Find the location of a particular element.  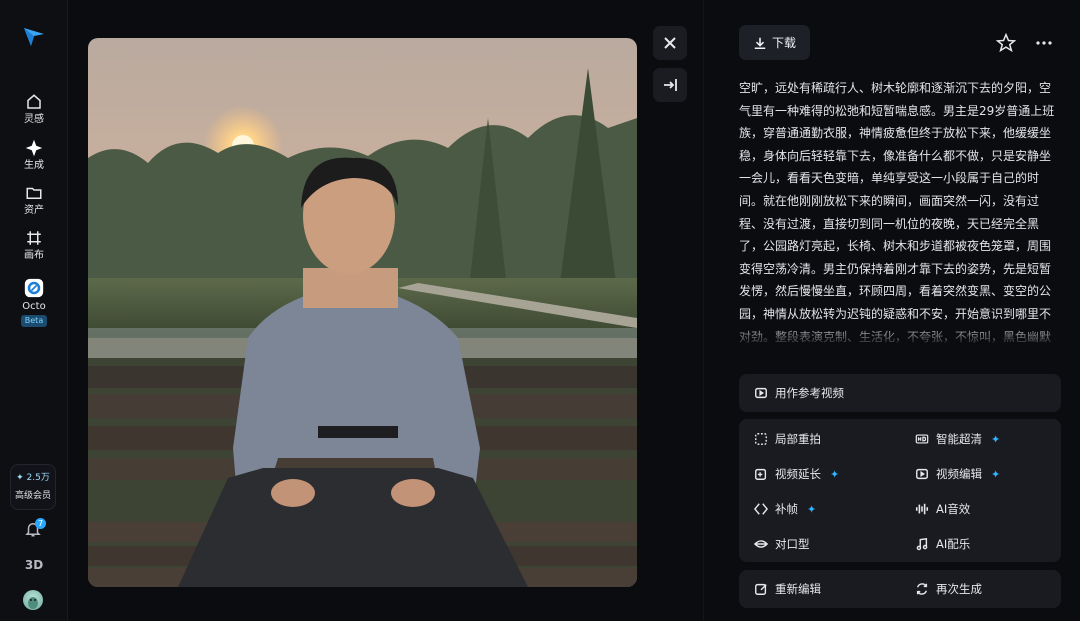

ai-sound-effect-label: AI音效 is located at coordinates (953, 509).